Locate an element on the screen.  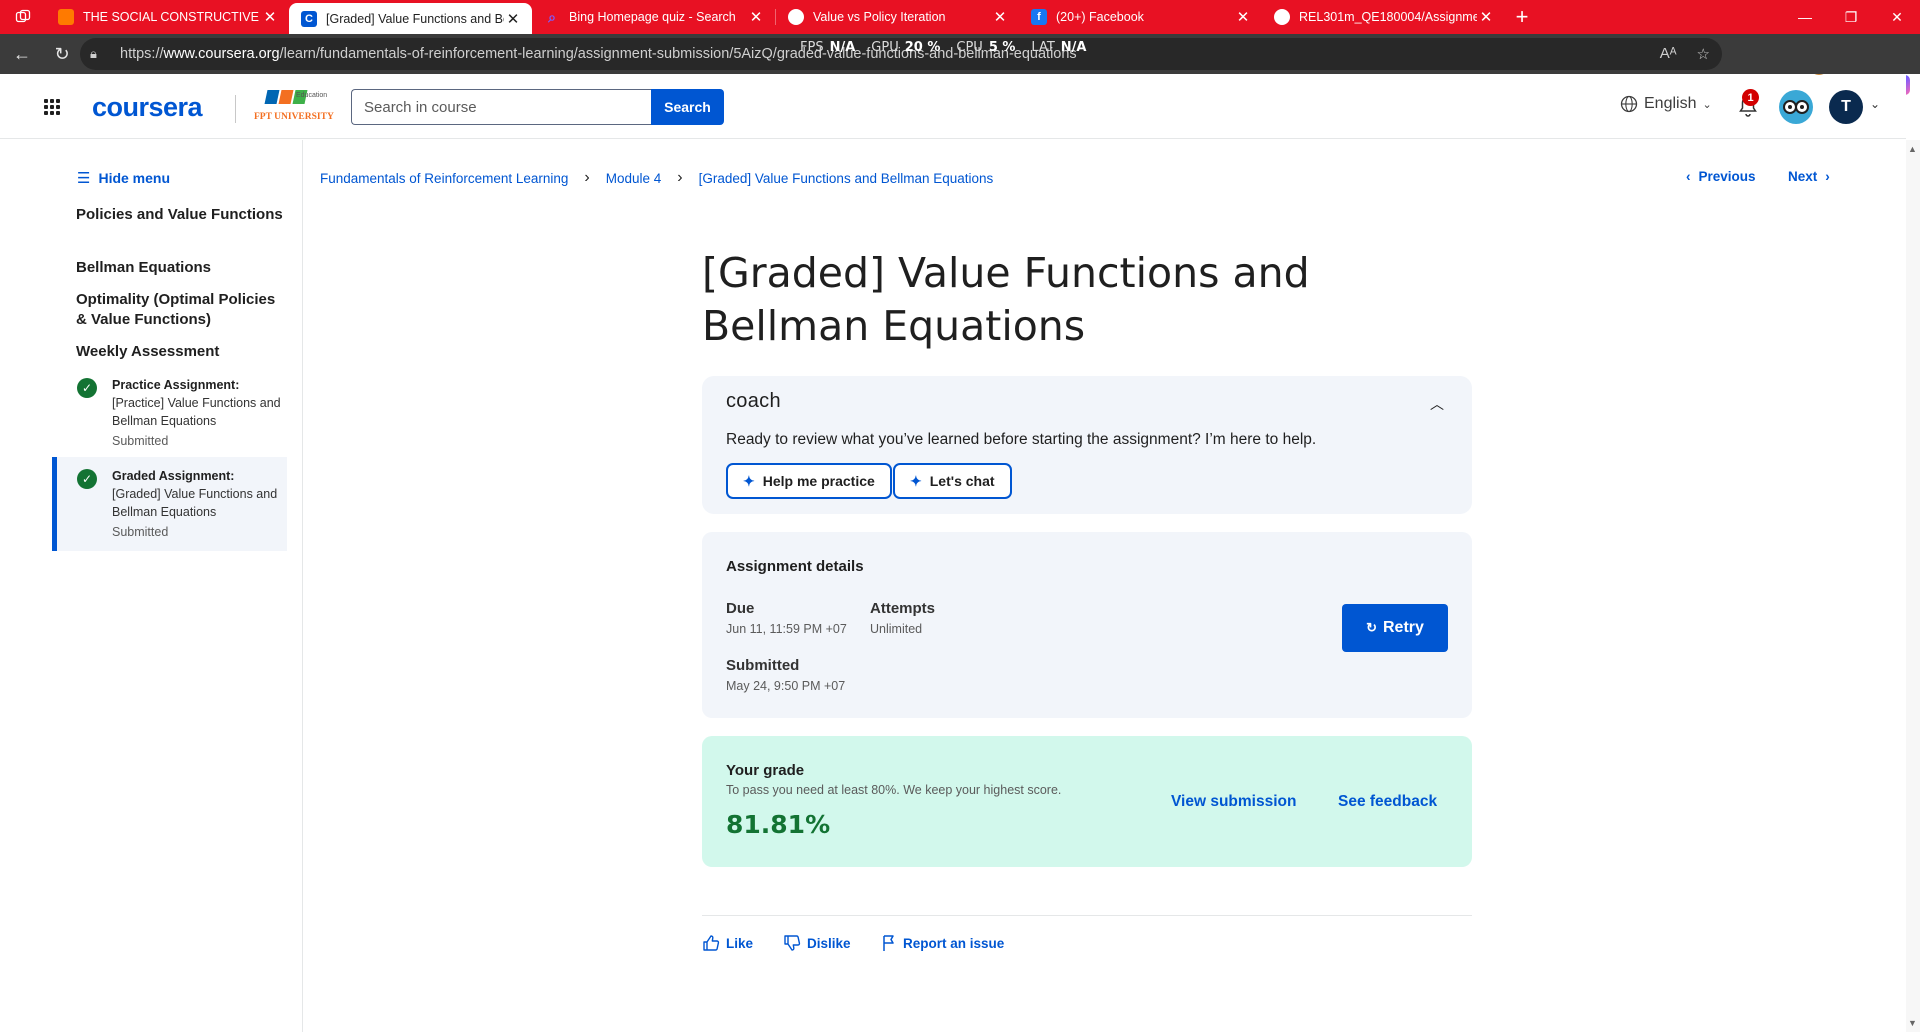
browser-tab: THE SOCIAL CONSTRUCTIVE LEARNING ✕ is located at coordinates (167, 17).